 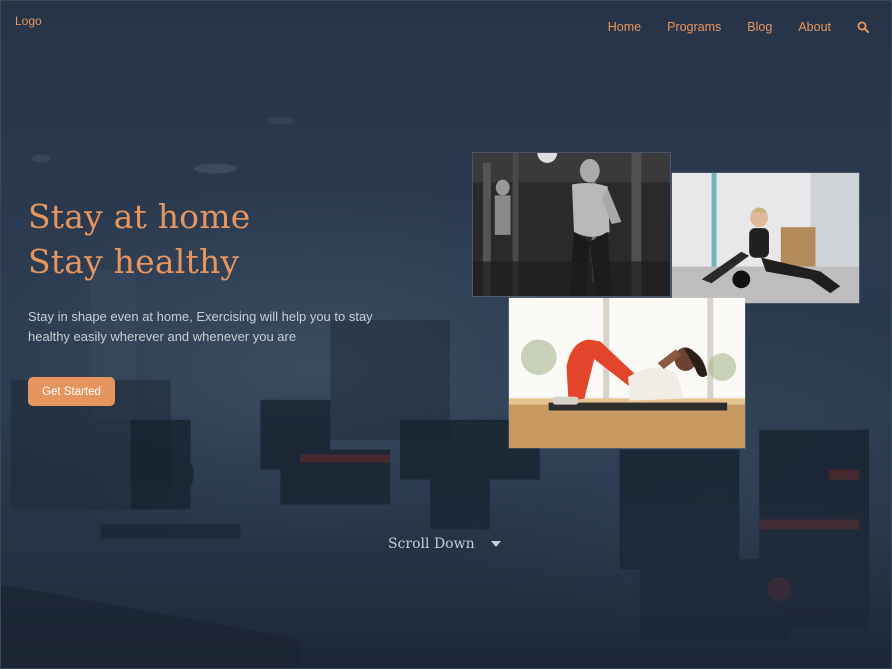 I want to click on nav-blog: Blog, so click(x=759, y=27).